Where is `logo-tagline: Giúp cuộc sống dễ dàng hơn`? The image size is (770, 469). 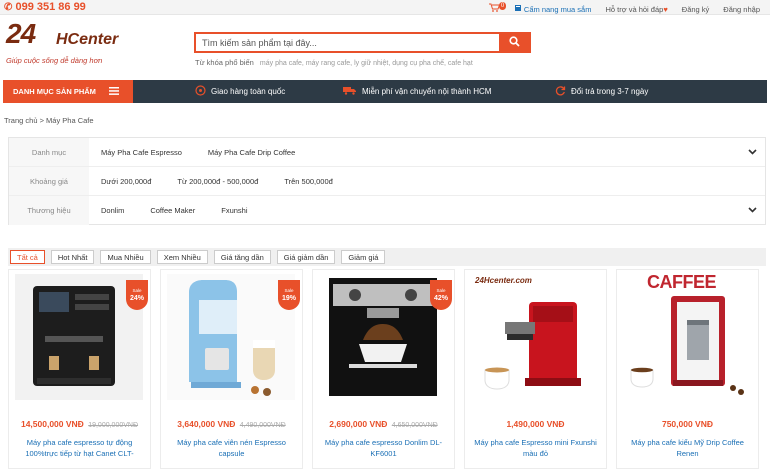 logo-tagline: Giúp cuộc sống dễ dàng hơn is located at coordinates (54, 60).